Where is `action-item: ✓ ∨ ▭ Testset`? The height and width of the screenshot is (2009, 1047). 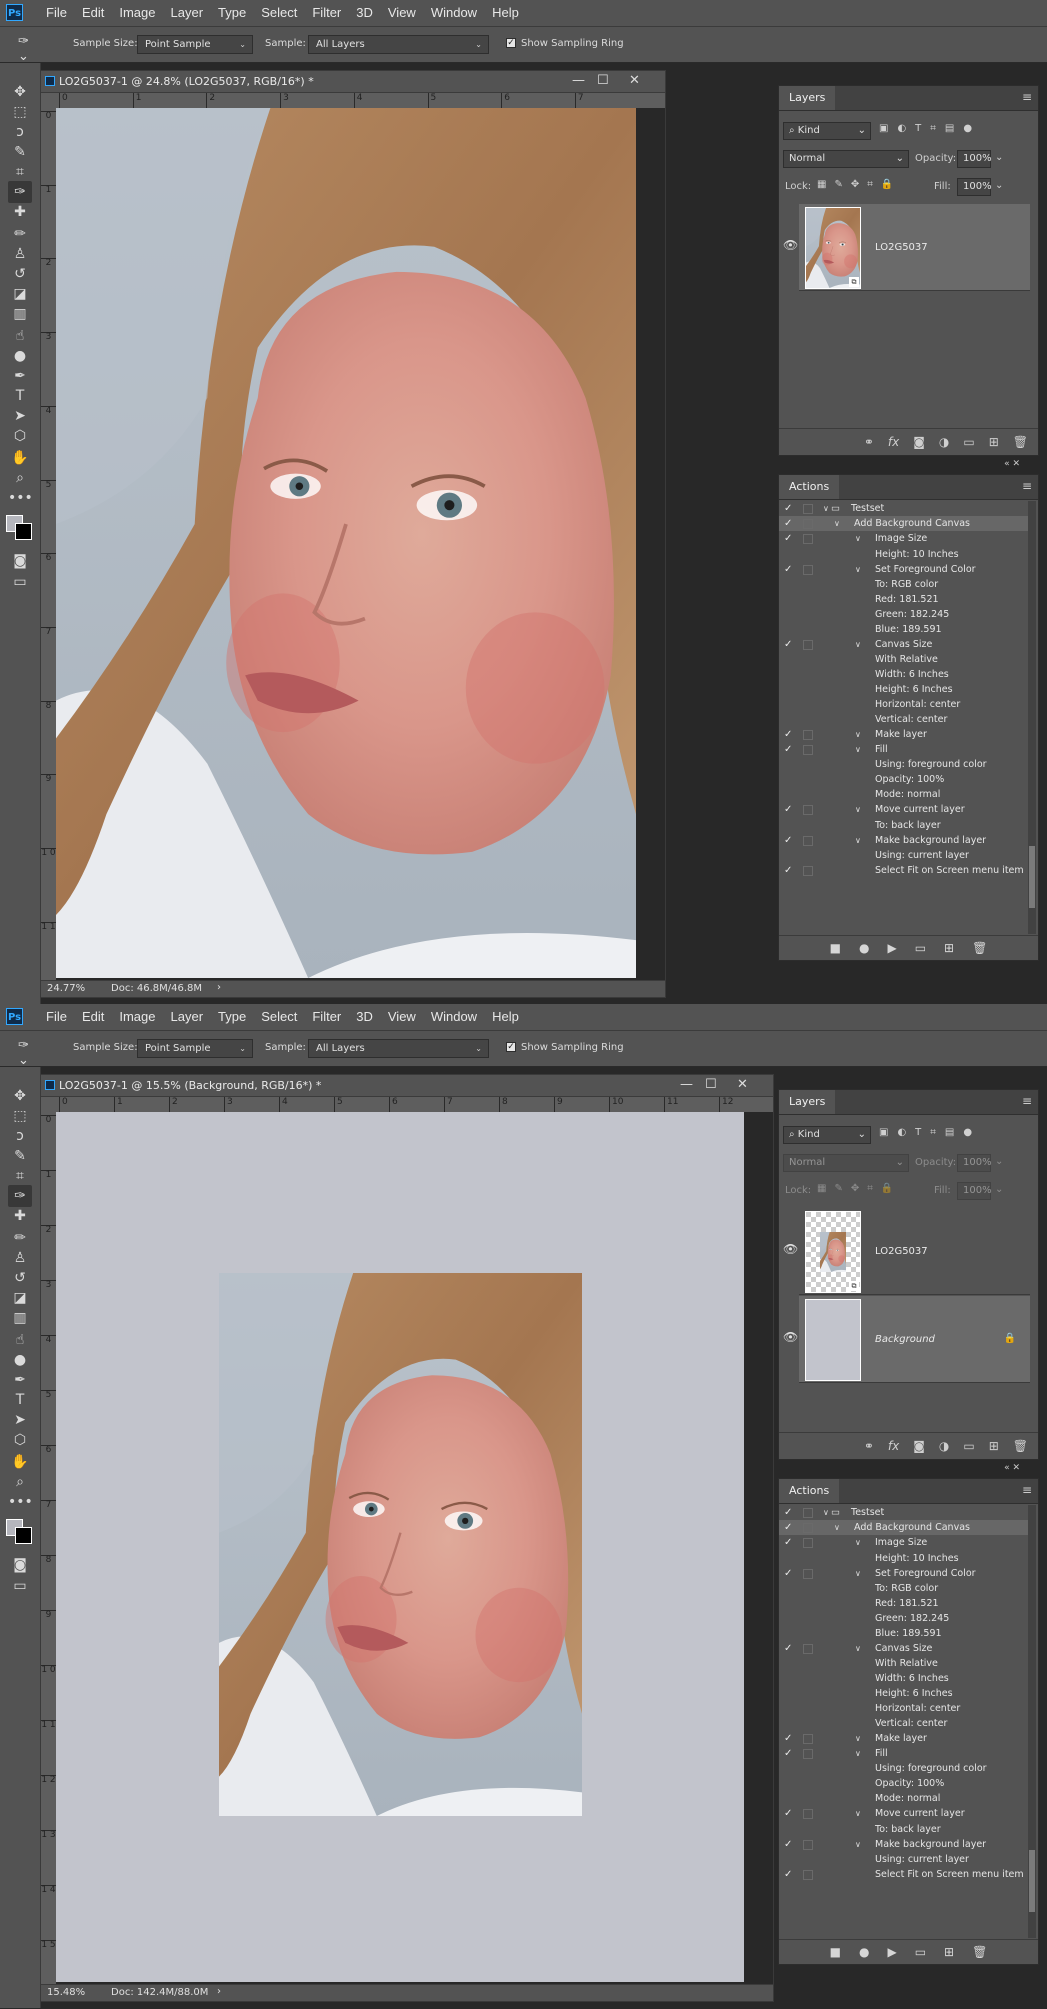 action-item: ✓ ∨ ▭ Testset is located at coordinates (903, 1512).